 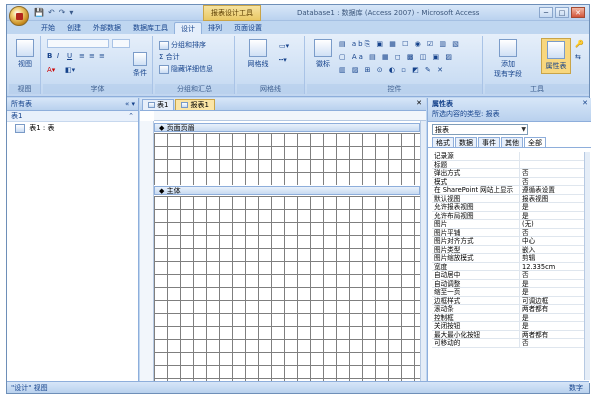 What do you see at coordinates (49, 56) in the screenshot?
I see `bold-button: B` at bounding box center [49, 56].